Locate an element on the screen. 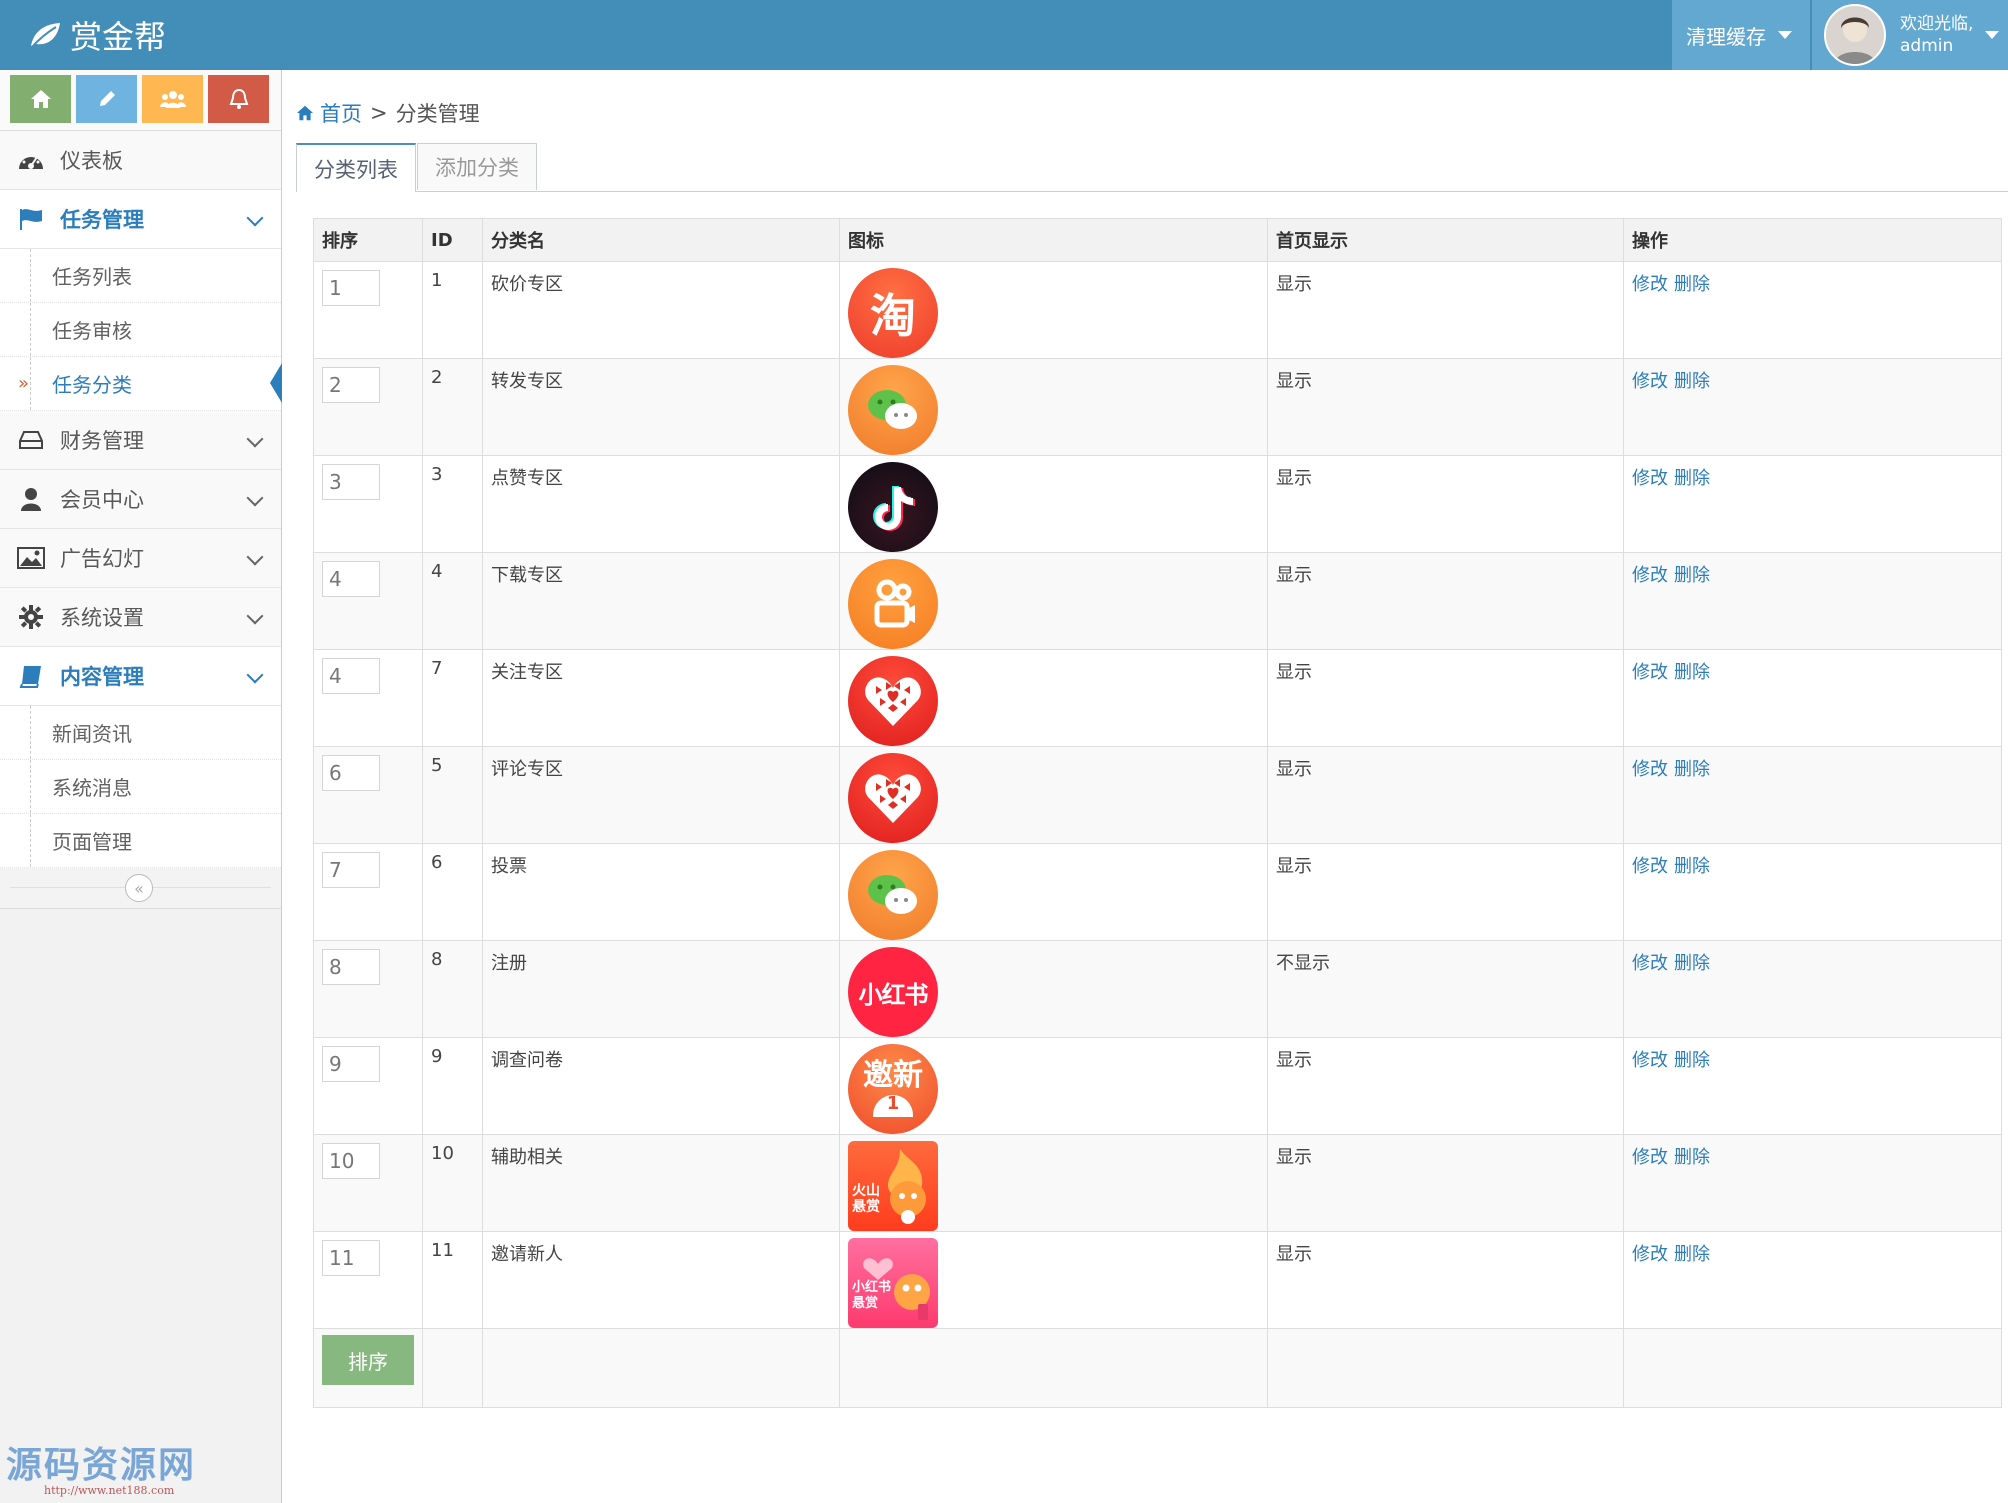  shortcut-home-button is located at coordinates (40, 99).